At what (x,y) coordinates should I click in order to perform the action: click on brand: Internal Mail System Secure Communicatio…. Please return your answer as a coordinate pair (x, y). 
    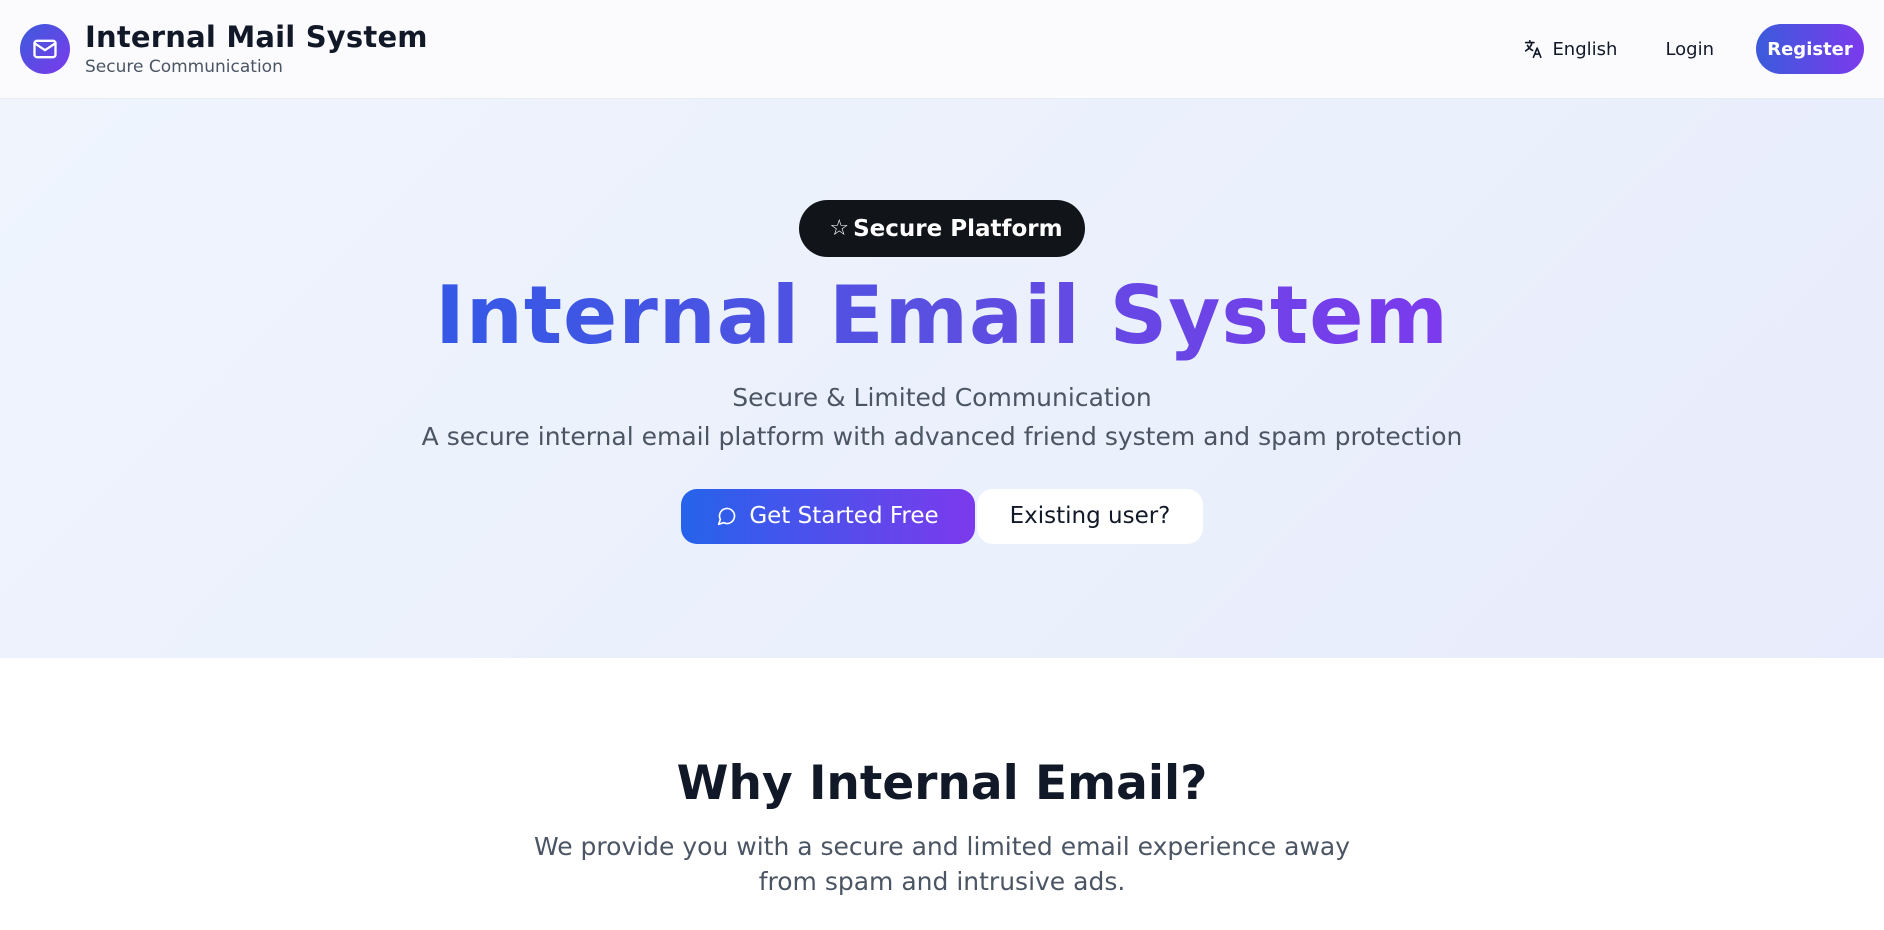
    Looking at the image, I should click on (224, 48).